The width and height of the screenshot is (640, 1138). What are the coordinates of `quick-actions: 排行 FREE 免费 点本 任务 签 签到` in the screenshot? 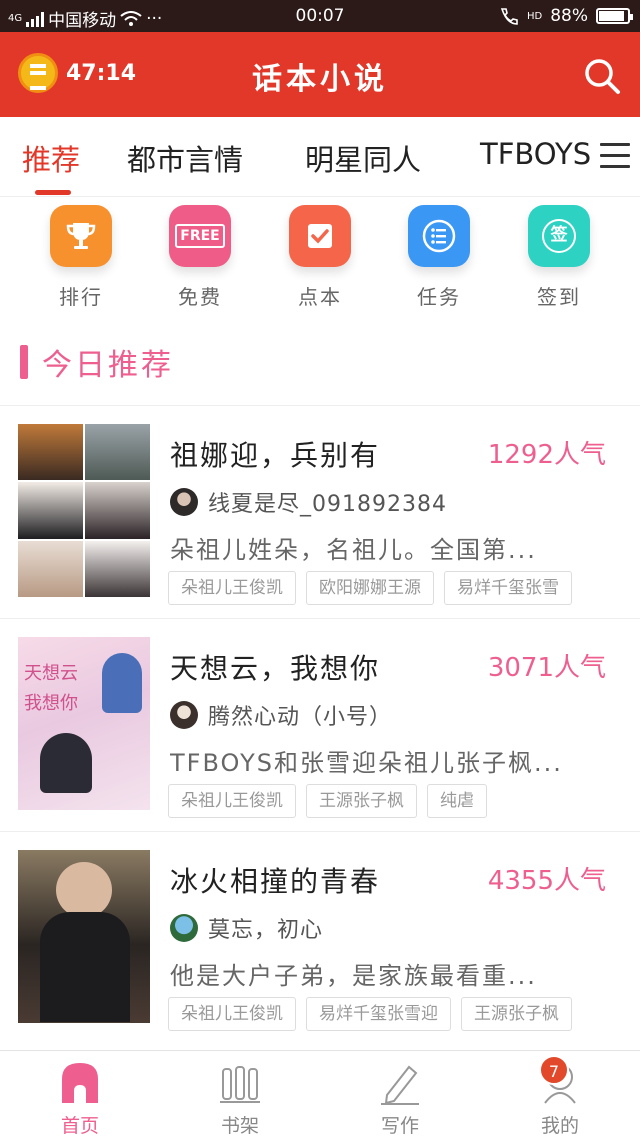 It's located at (320, 260).